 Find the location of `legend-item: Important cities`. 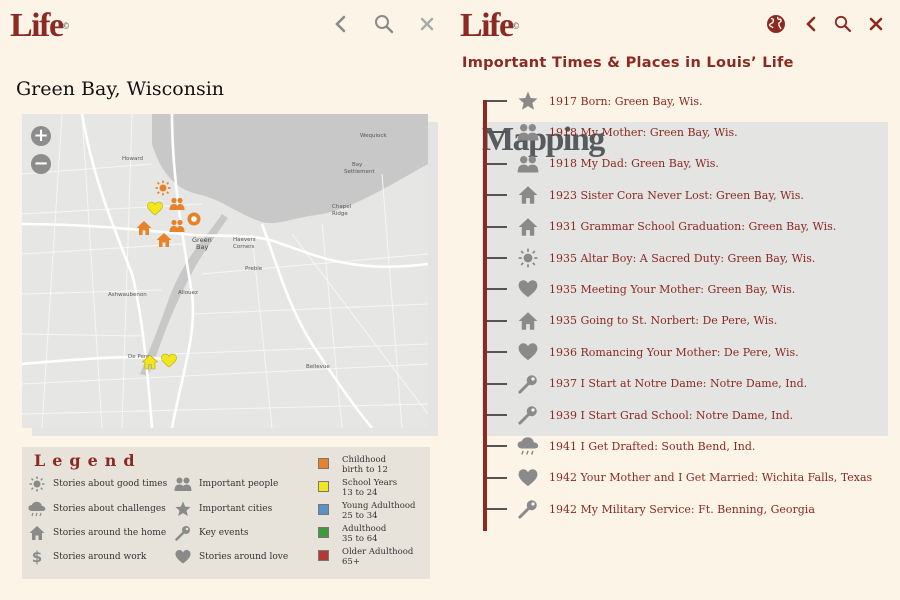

legend-item: Important cities is located at coordinates (223, 509).